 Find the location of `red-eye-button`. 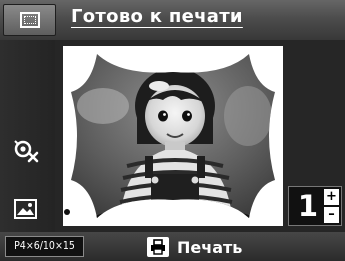

red-eye-button is located at coordinates (26, 150).